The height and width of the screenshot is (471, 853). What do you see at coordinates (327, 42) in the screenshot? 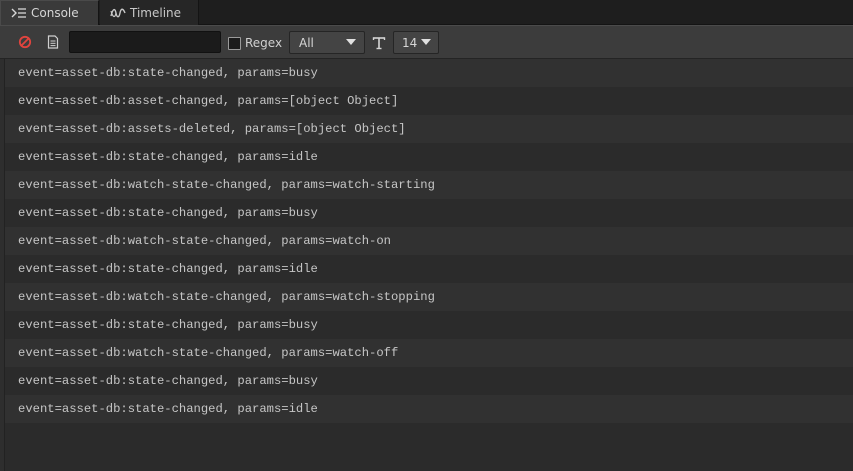
I see `log-level-select: All` at bounding box center [327, 42].